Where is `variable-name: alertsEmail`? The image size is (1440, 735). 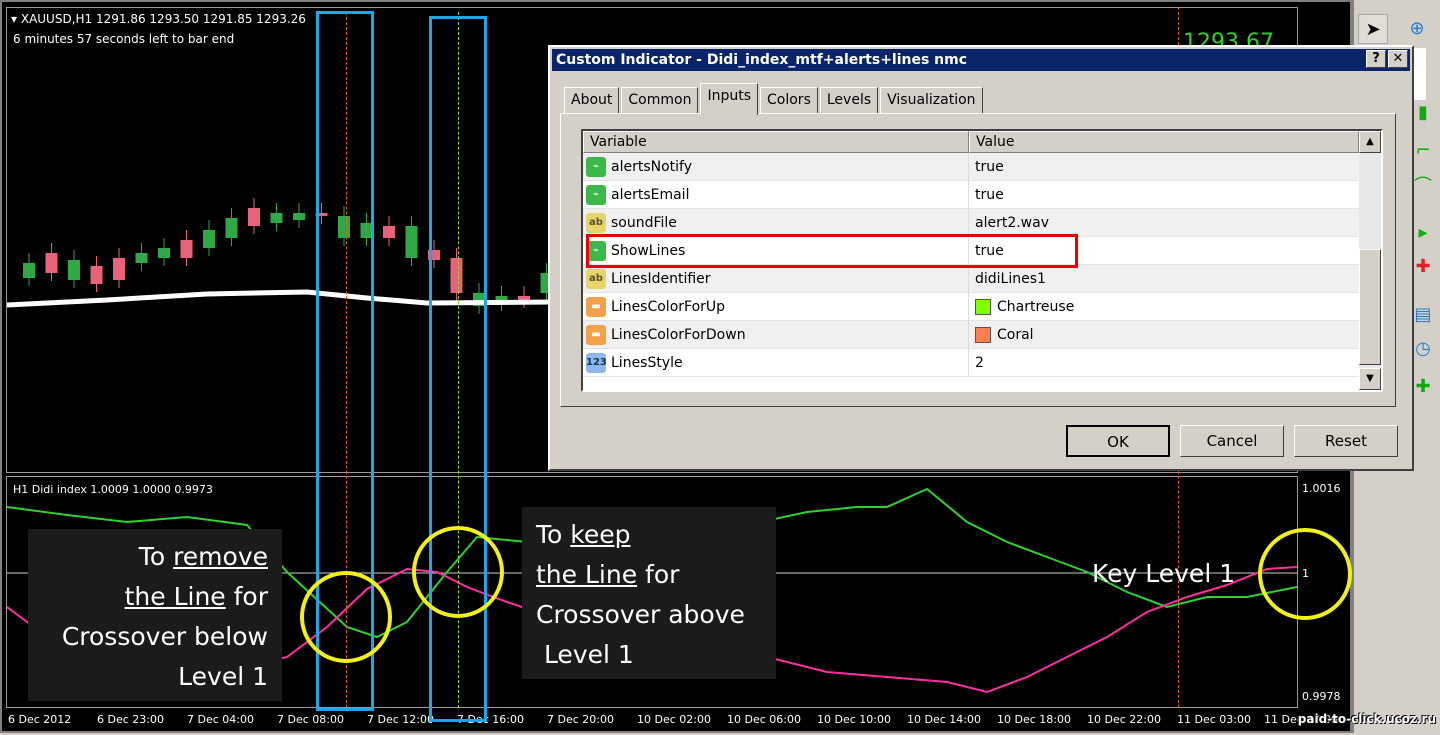 variable-name: alertsEmail is located at coordinates (650, 194).